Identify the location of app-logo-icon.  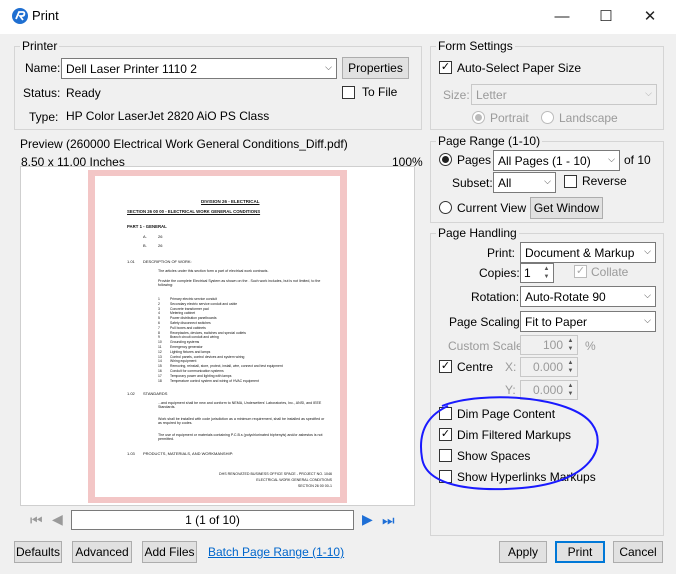
(20, 16).